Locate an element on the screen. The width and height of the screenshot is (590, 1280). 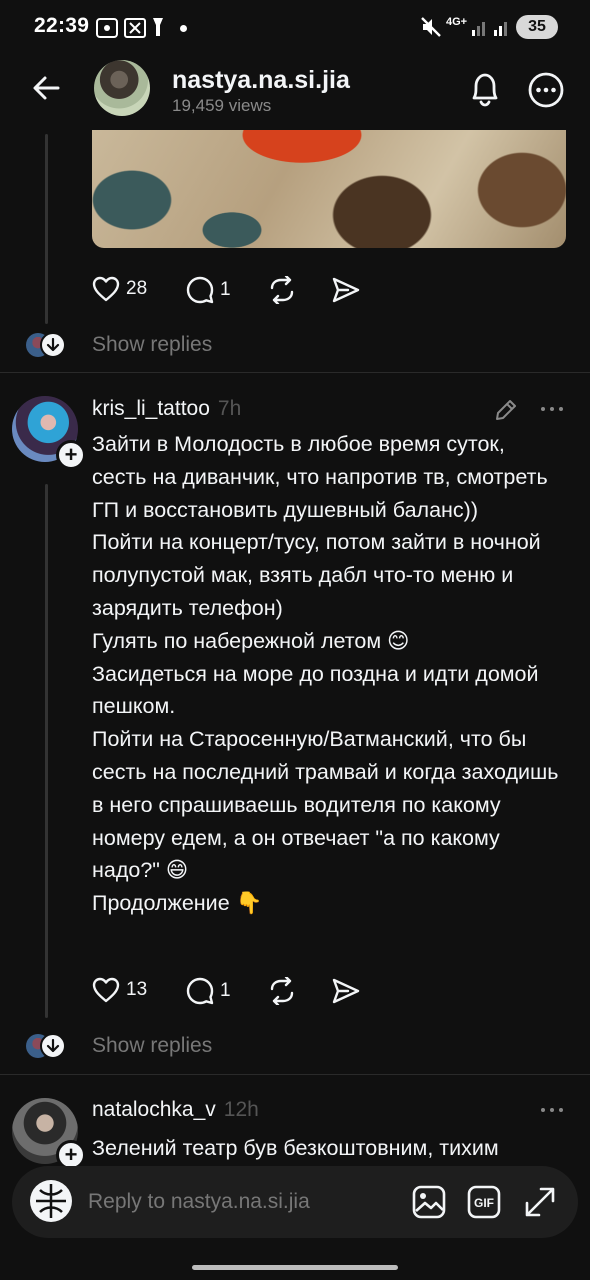
like-button: 28 is located at coordinates (119, 289).